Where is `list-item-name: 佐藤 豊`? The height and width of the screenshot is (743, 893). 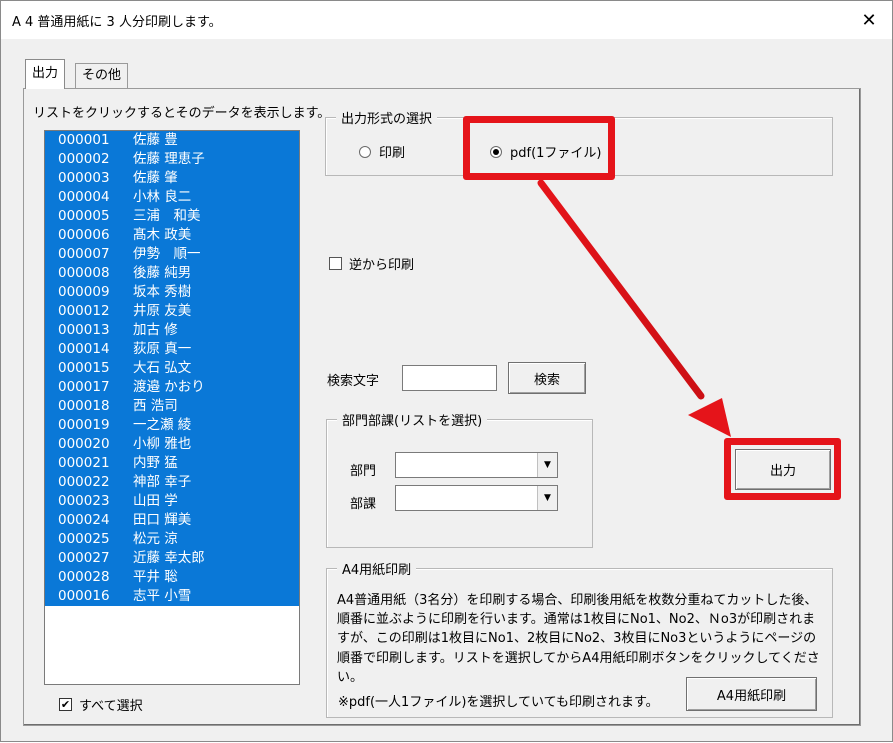
list-item-name: 佐藤 豊 is located at coordinates (155, 140).